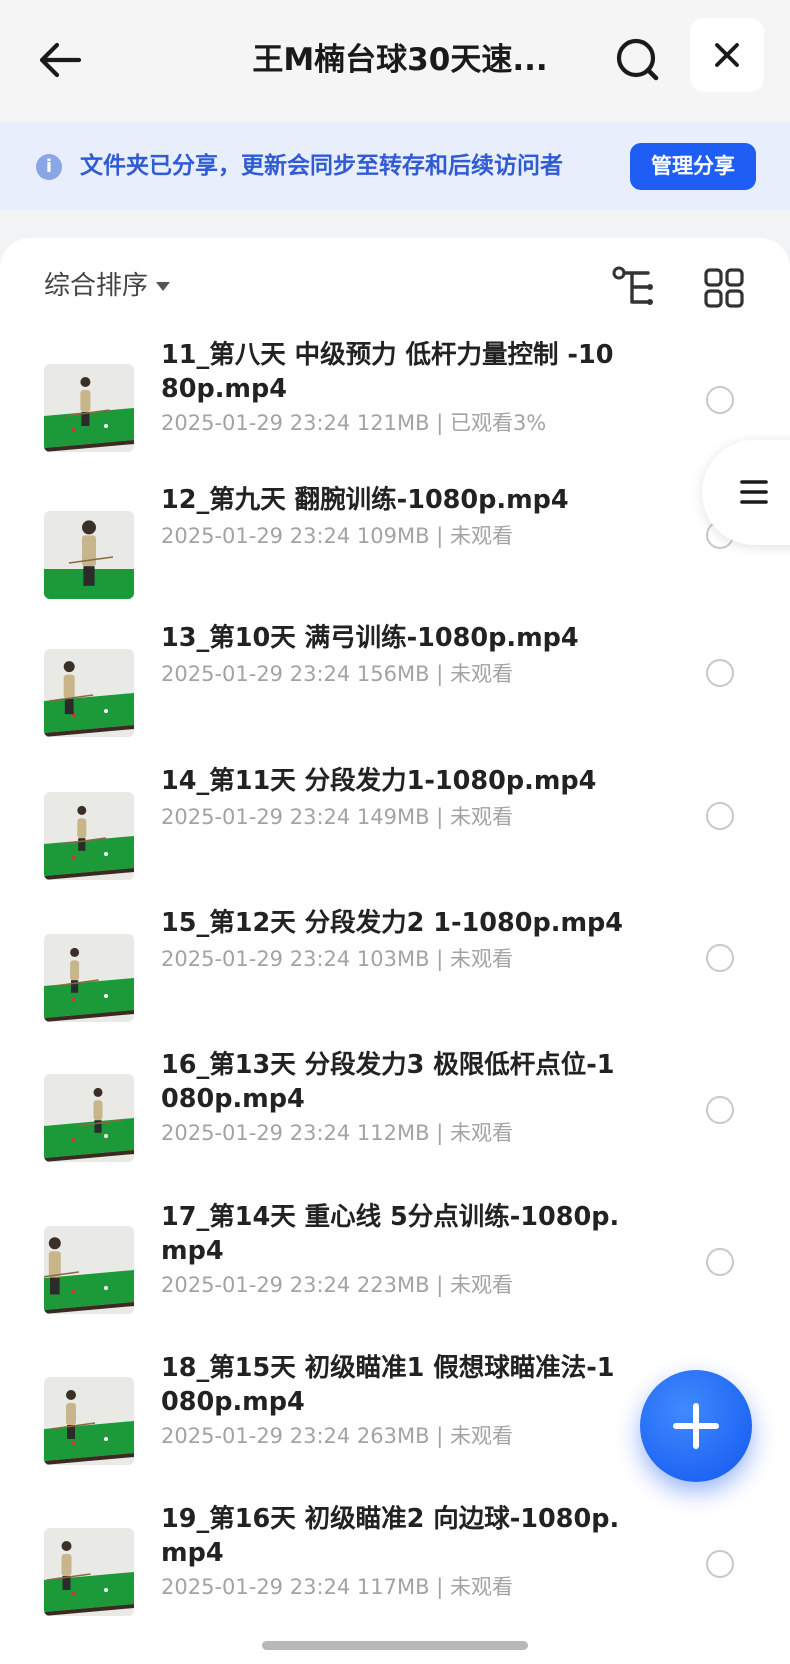  I want to click on tree-view-button, so click(634, 288).